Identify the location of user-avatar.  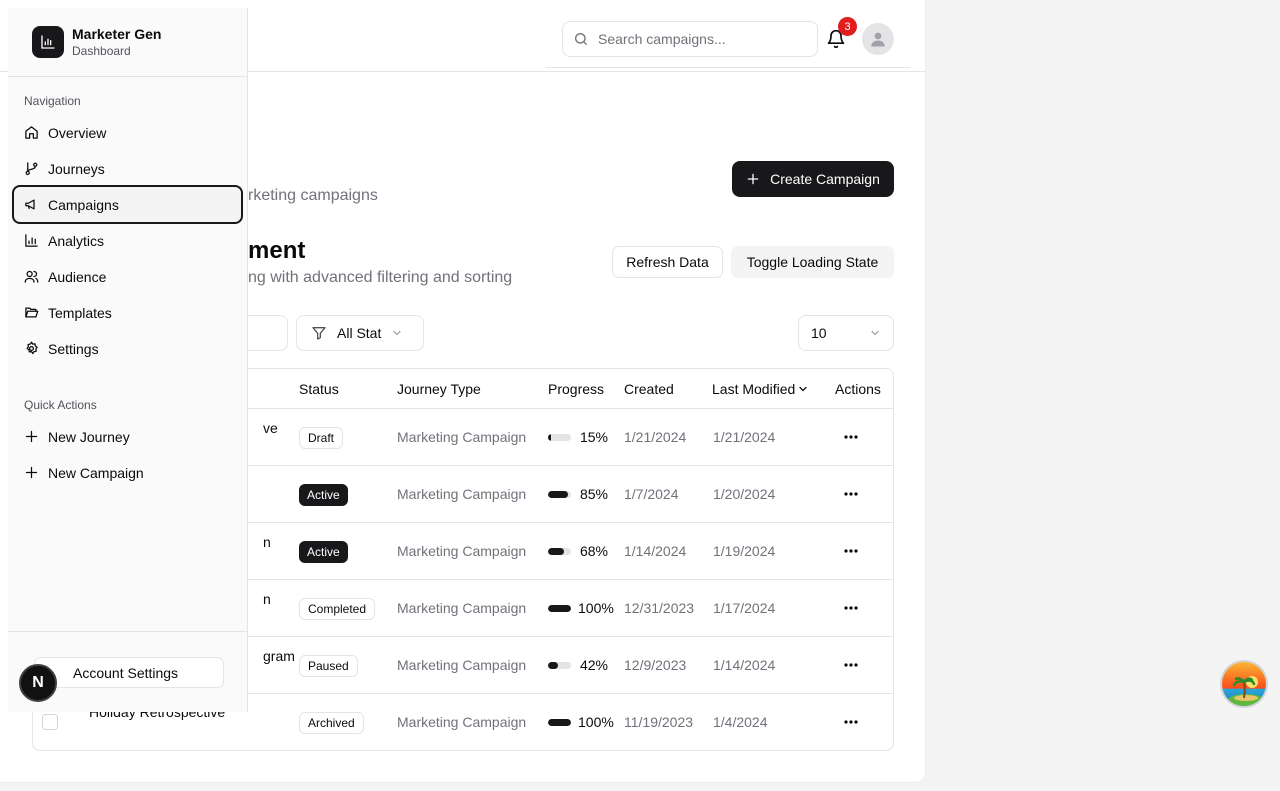
(878, 39).